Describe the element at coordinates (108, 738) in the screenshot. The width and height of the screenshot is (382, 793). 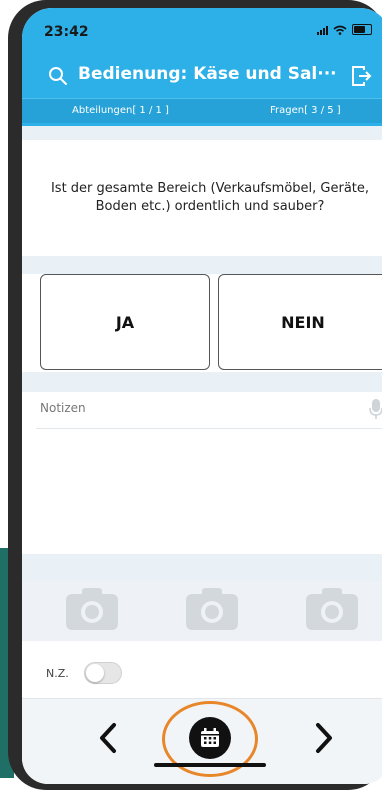
I see `chevron-left-icon` at that location.